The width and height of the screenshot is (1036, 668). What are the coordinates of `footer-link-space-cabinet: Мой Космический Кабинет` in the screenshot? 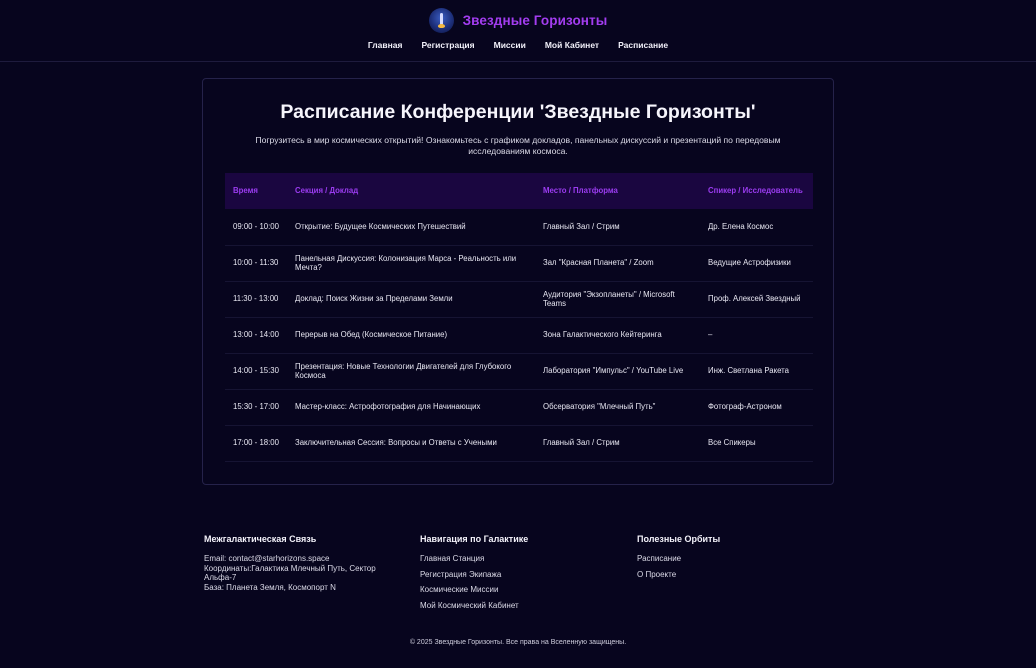 It's located at (520, 606).